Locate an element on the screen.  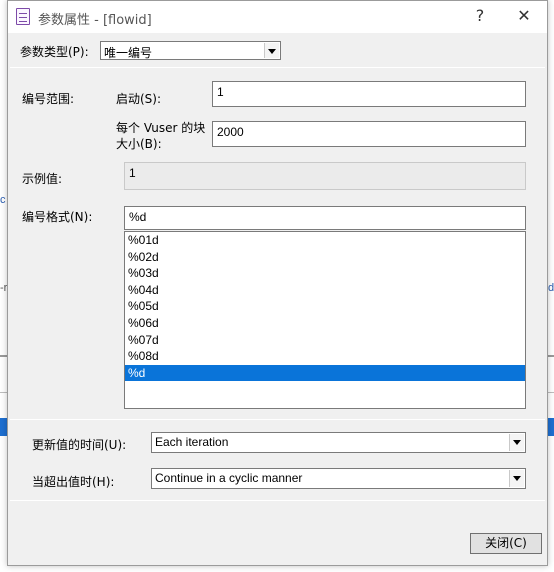
format-option: %d is located at coordinates (325, 373).